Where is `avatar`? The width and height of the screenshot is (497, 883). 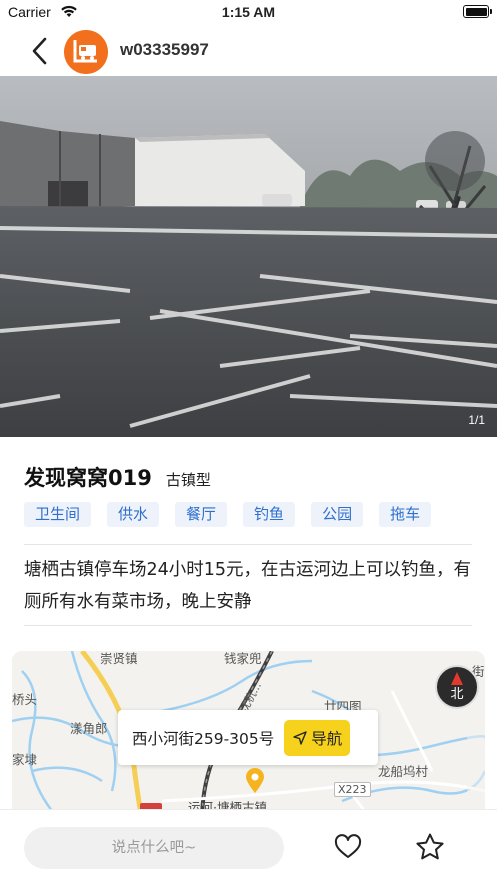 avatar is located at coordinates (86, 52).